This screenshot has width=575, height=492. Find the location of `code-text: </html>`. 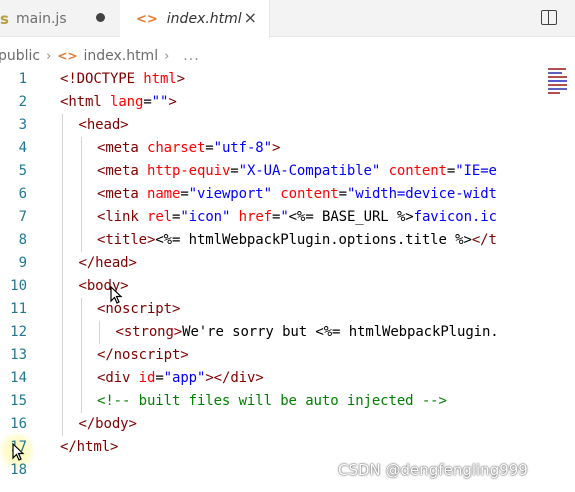

code-text: </html> is located at coordinates (89, 447).